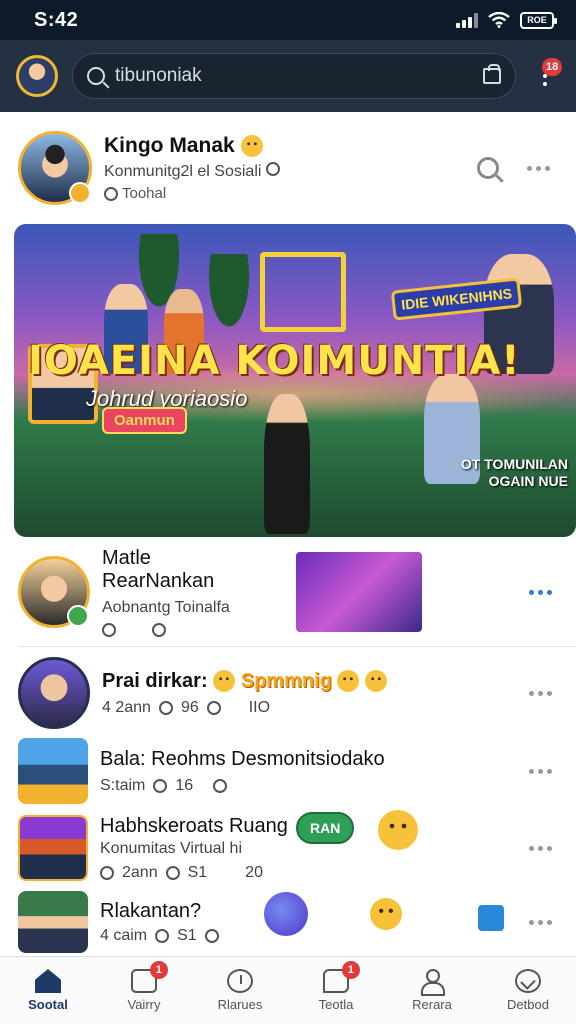 The width and height of the screenshot is (576, 1024). I want to click on search-icon, so click(96, 76).